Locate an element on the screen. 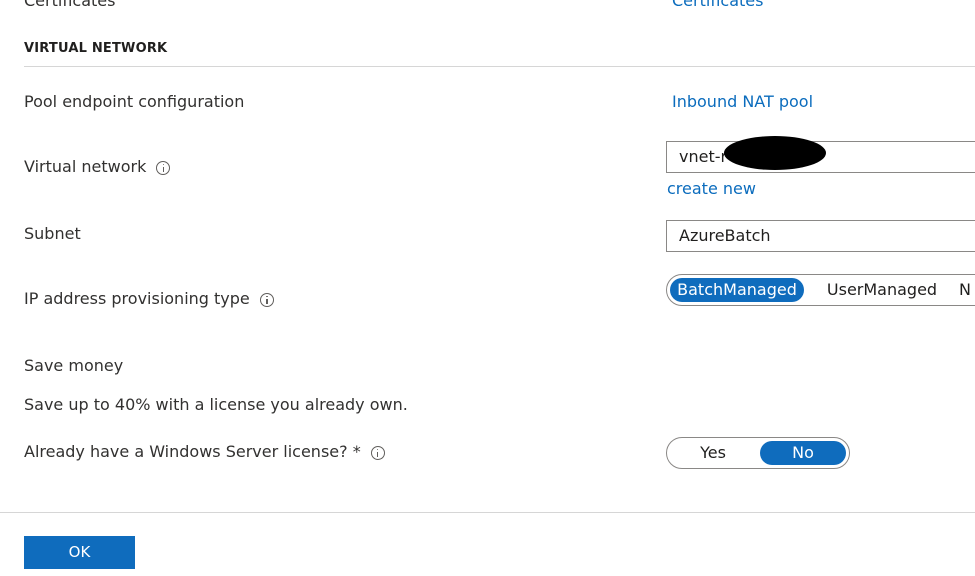 The width and height of the screenshot is (975, 576). certificates-label: Certificates is located at coordinates (70, 5).